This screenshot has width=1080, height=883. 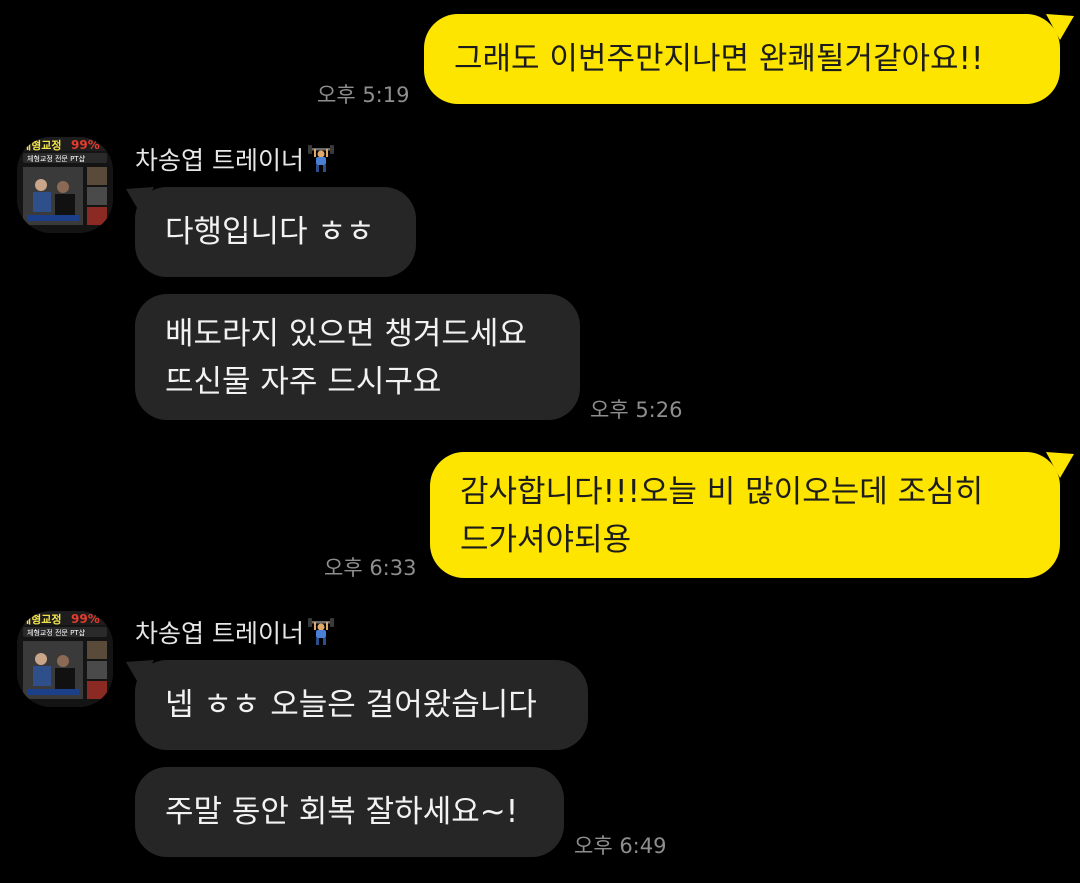 I want to click on trainer-message-bubble: 배도라지 있으면 챙겨드세요 뜨신물 자주 드시구요, so click(x=357, y=357).